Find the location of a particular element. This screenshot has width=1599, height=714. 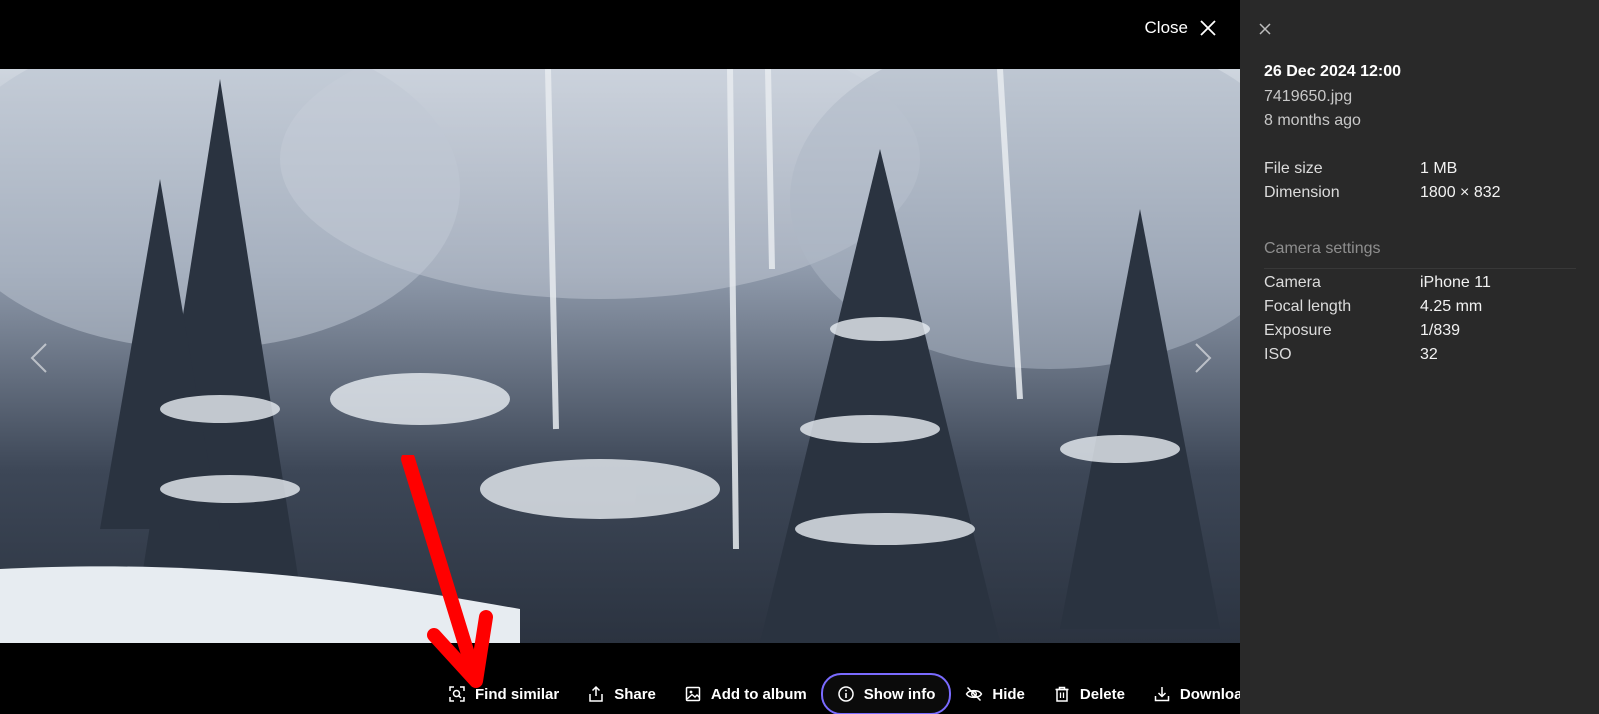

add-to-album-button: Add to album is located at coordinates (745, 694).